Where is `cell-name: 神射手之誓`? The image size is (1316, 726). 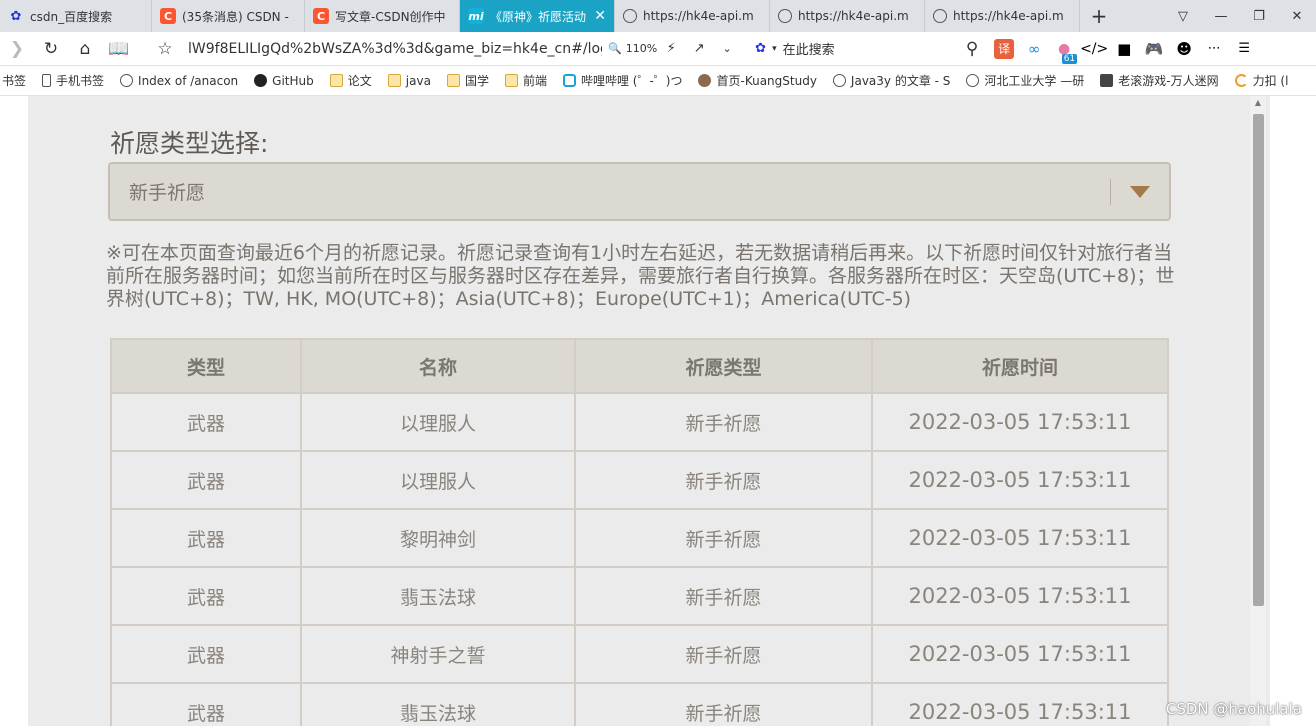 cell-name: 神射手之誓 is located at coordinates (438, 654).